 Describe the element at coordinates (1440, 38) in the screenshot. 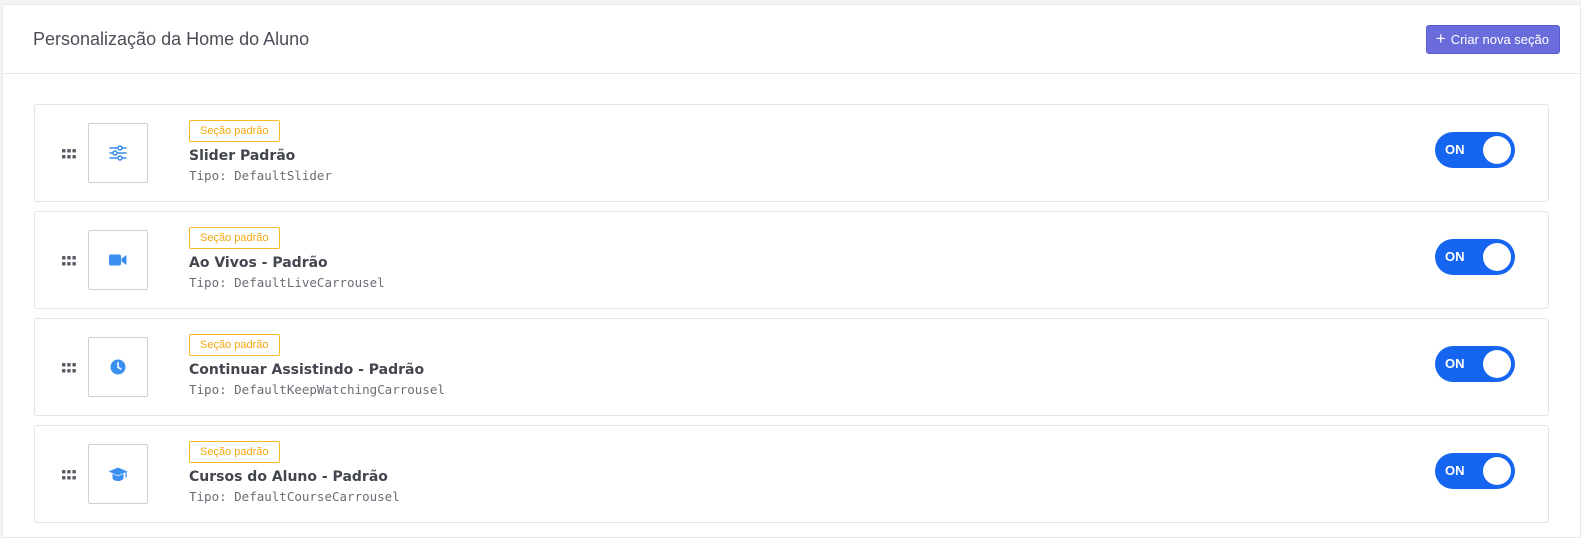

I see `plus-icon: +` at that location.